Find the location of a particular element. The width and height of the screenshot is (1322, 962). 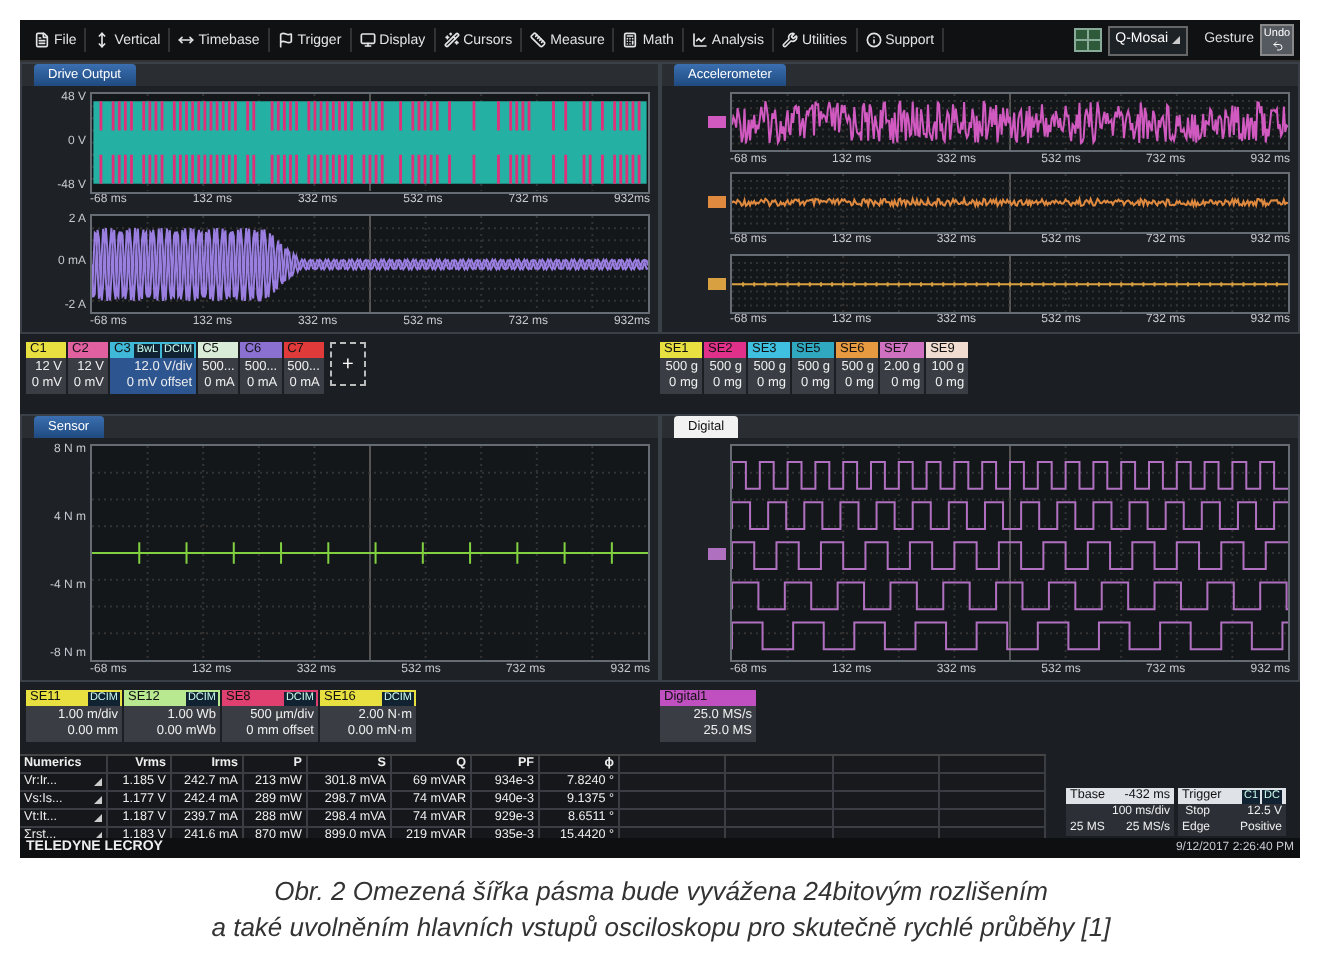

wrench-icon is located at coordinates (790, 40).